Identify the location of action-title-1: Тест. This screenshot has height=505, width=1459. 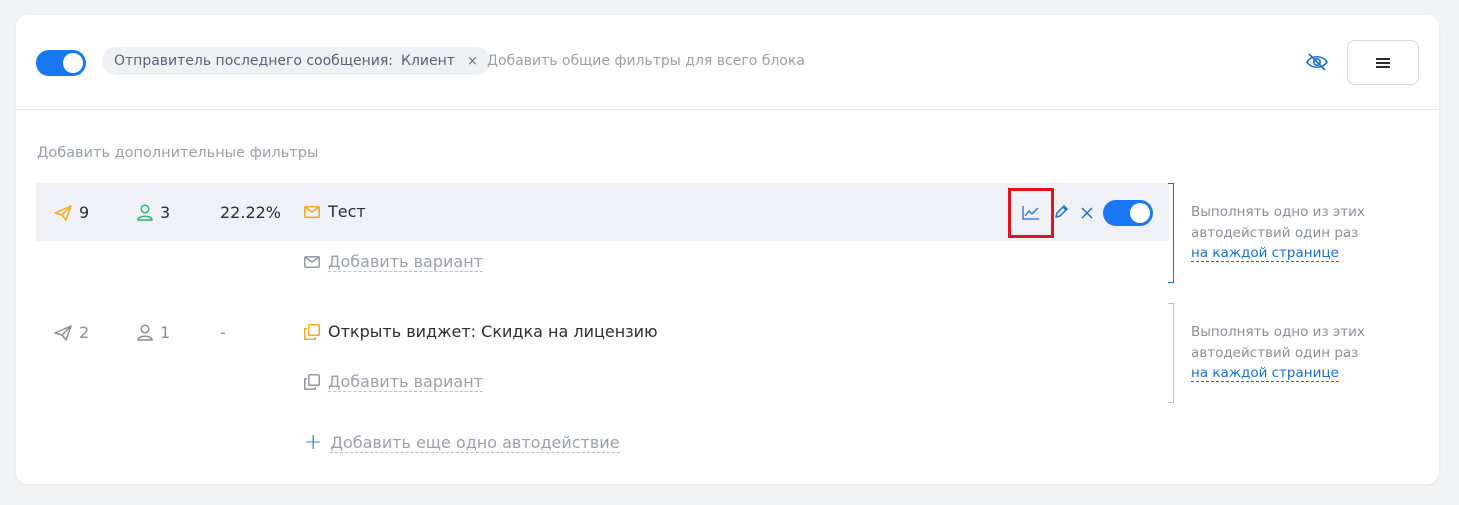
(335, 211).